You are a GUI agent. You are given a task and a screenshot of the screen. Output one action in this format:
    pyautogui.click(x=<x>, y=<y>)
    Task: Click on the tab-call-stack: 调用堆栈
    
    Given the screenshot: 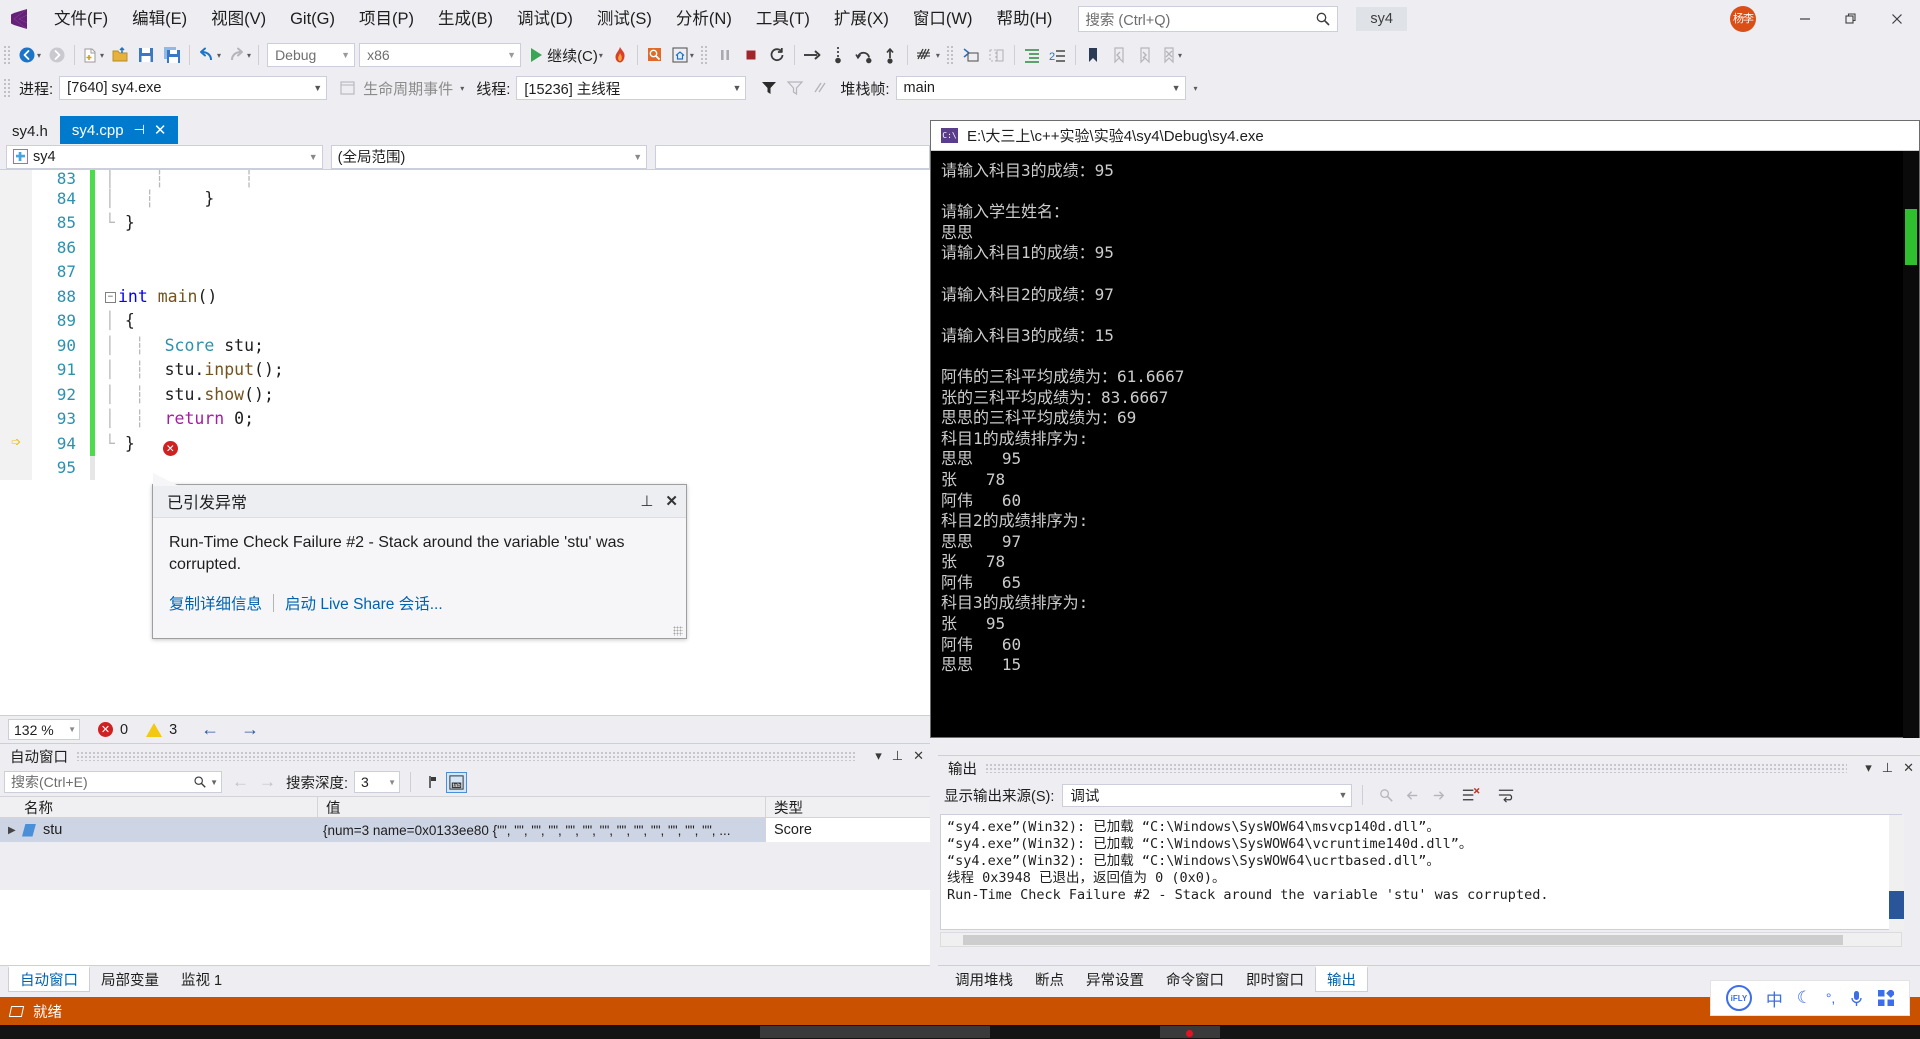 What is the action you would take?
    pyautogui.click(x=984, y=979)
    